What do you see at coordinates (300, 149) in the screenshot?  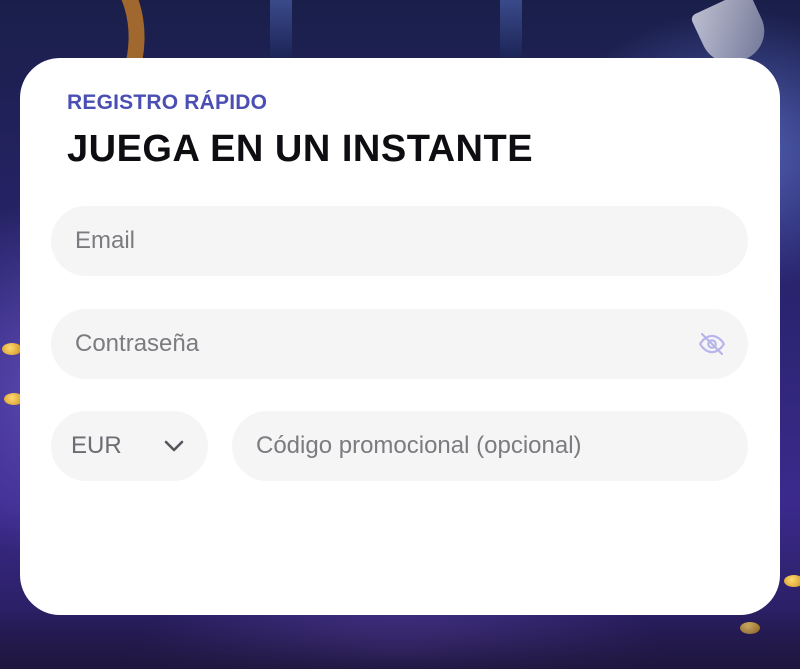 I see `card-title: JUEGA EN UN INSTANTE` at bounding box center [300, 149].